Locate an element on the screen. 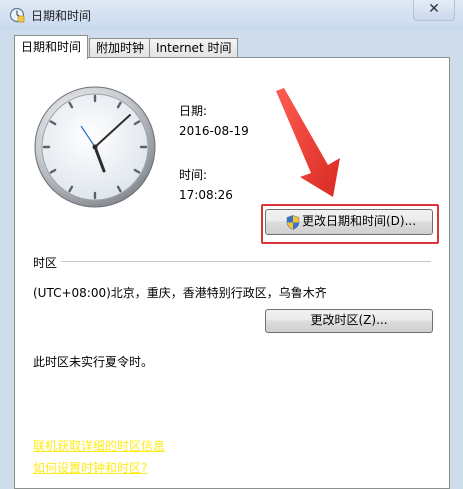 The width and height of the screenshot is (463, 489). tab-additional-clocks: 附加时钟 is located at coordinates (120, 48).